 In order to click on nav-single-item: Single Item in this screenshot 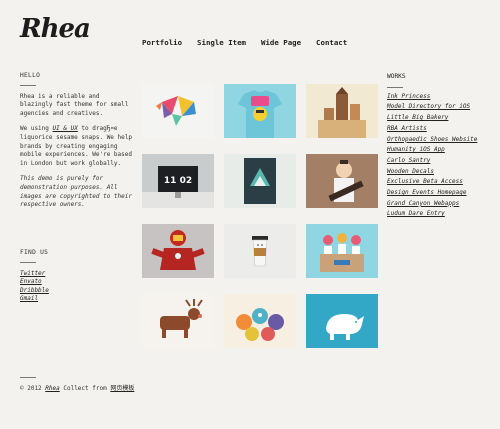, I will do `click(221, 42)`.